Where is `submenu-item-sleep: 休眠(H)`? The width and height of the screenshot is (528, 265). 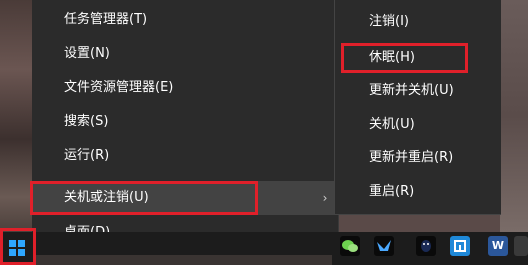 submenu-item-sleep: 休眠(H) is located at coordinates (418, 58).